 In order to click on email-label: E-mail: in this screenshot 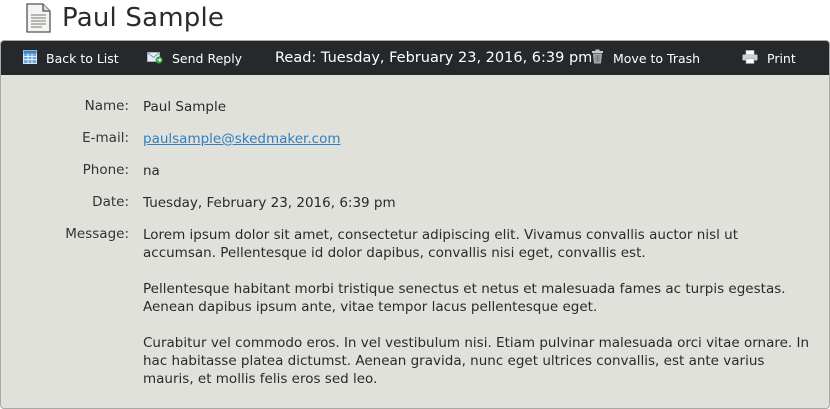, I will do `click(105, 138)`.